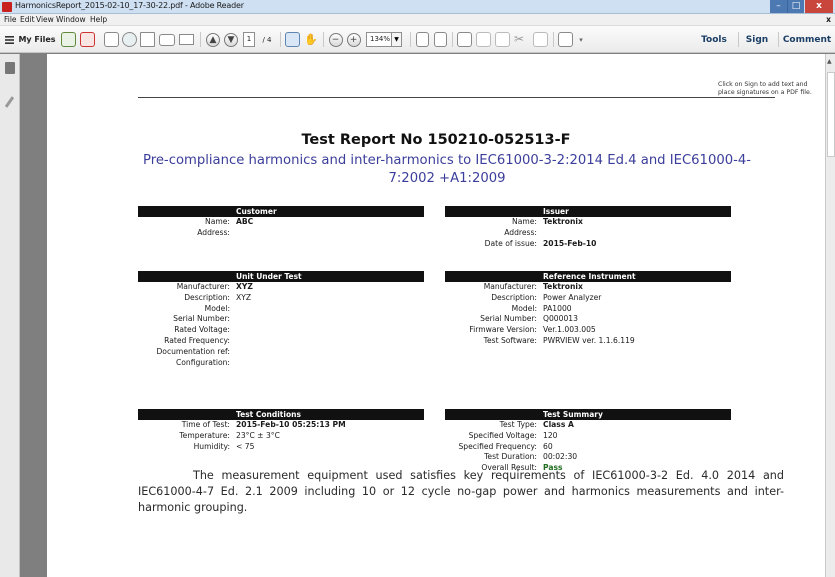 The height and width of the screenshot is (577, 835). What do you see at coordinates (565, 39) in the screenshot?
I see `fullscreen-icon` at bounding box center [565, 39].